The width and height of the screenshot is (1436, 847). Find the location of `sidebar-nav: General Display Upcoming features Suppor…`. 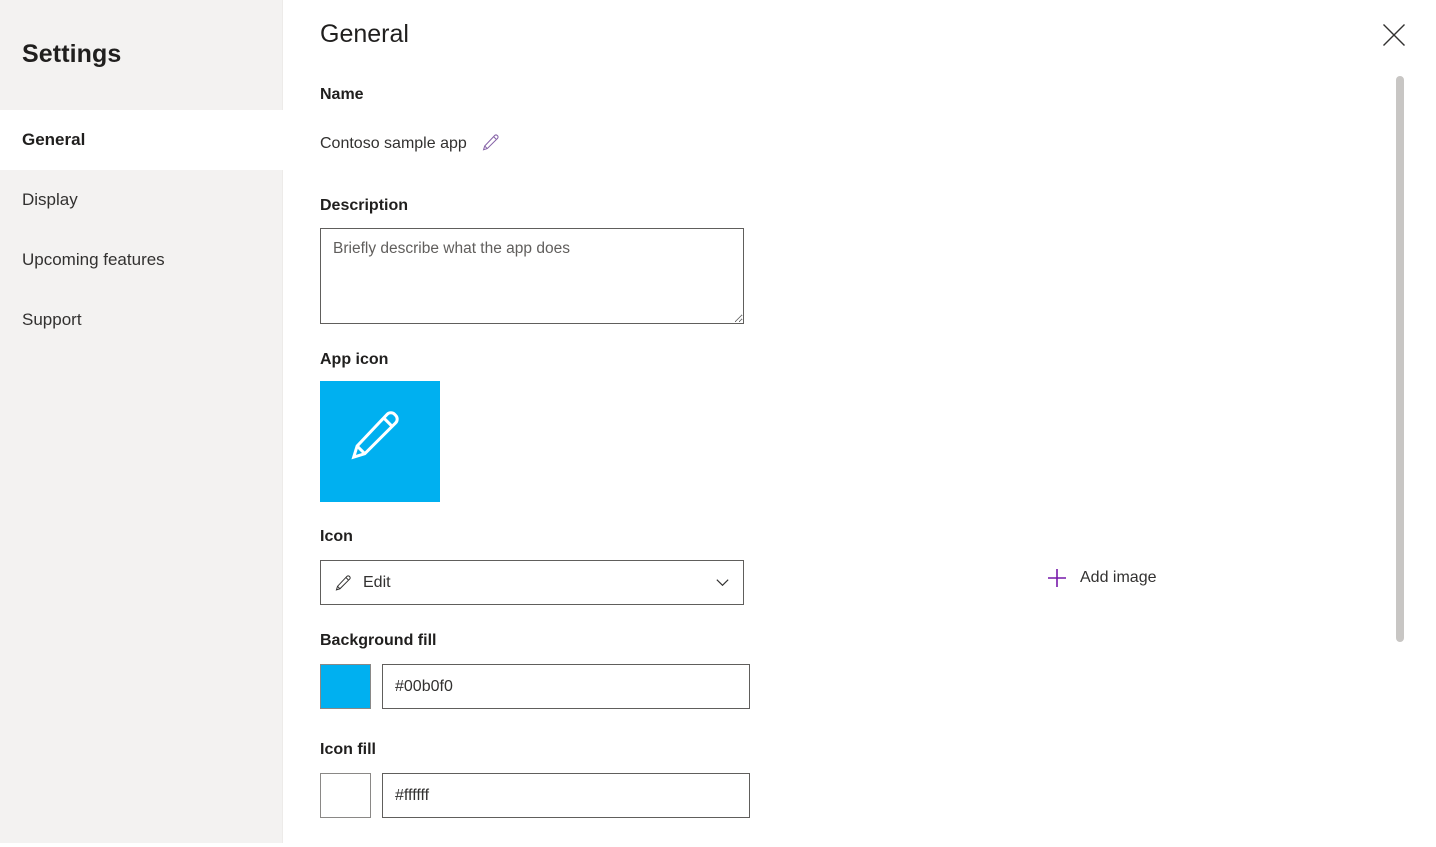

sidebar-nav: General Display Upcoming features Suppor… is located at coordinates (141, 230).